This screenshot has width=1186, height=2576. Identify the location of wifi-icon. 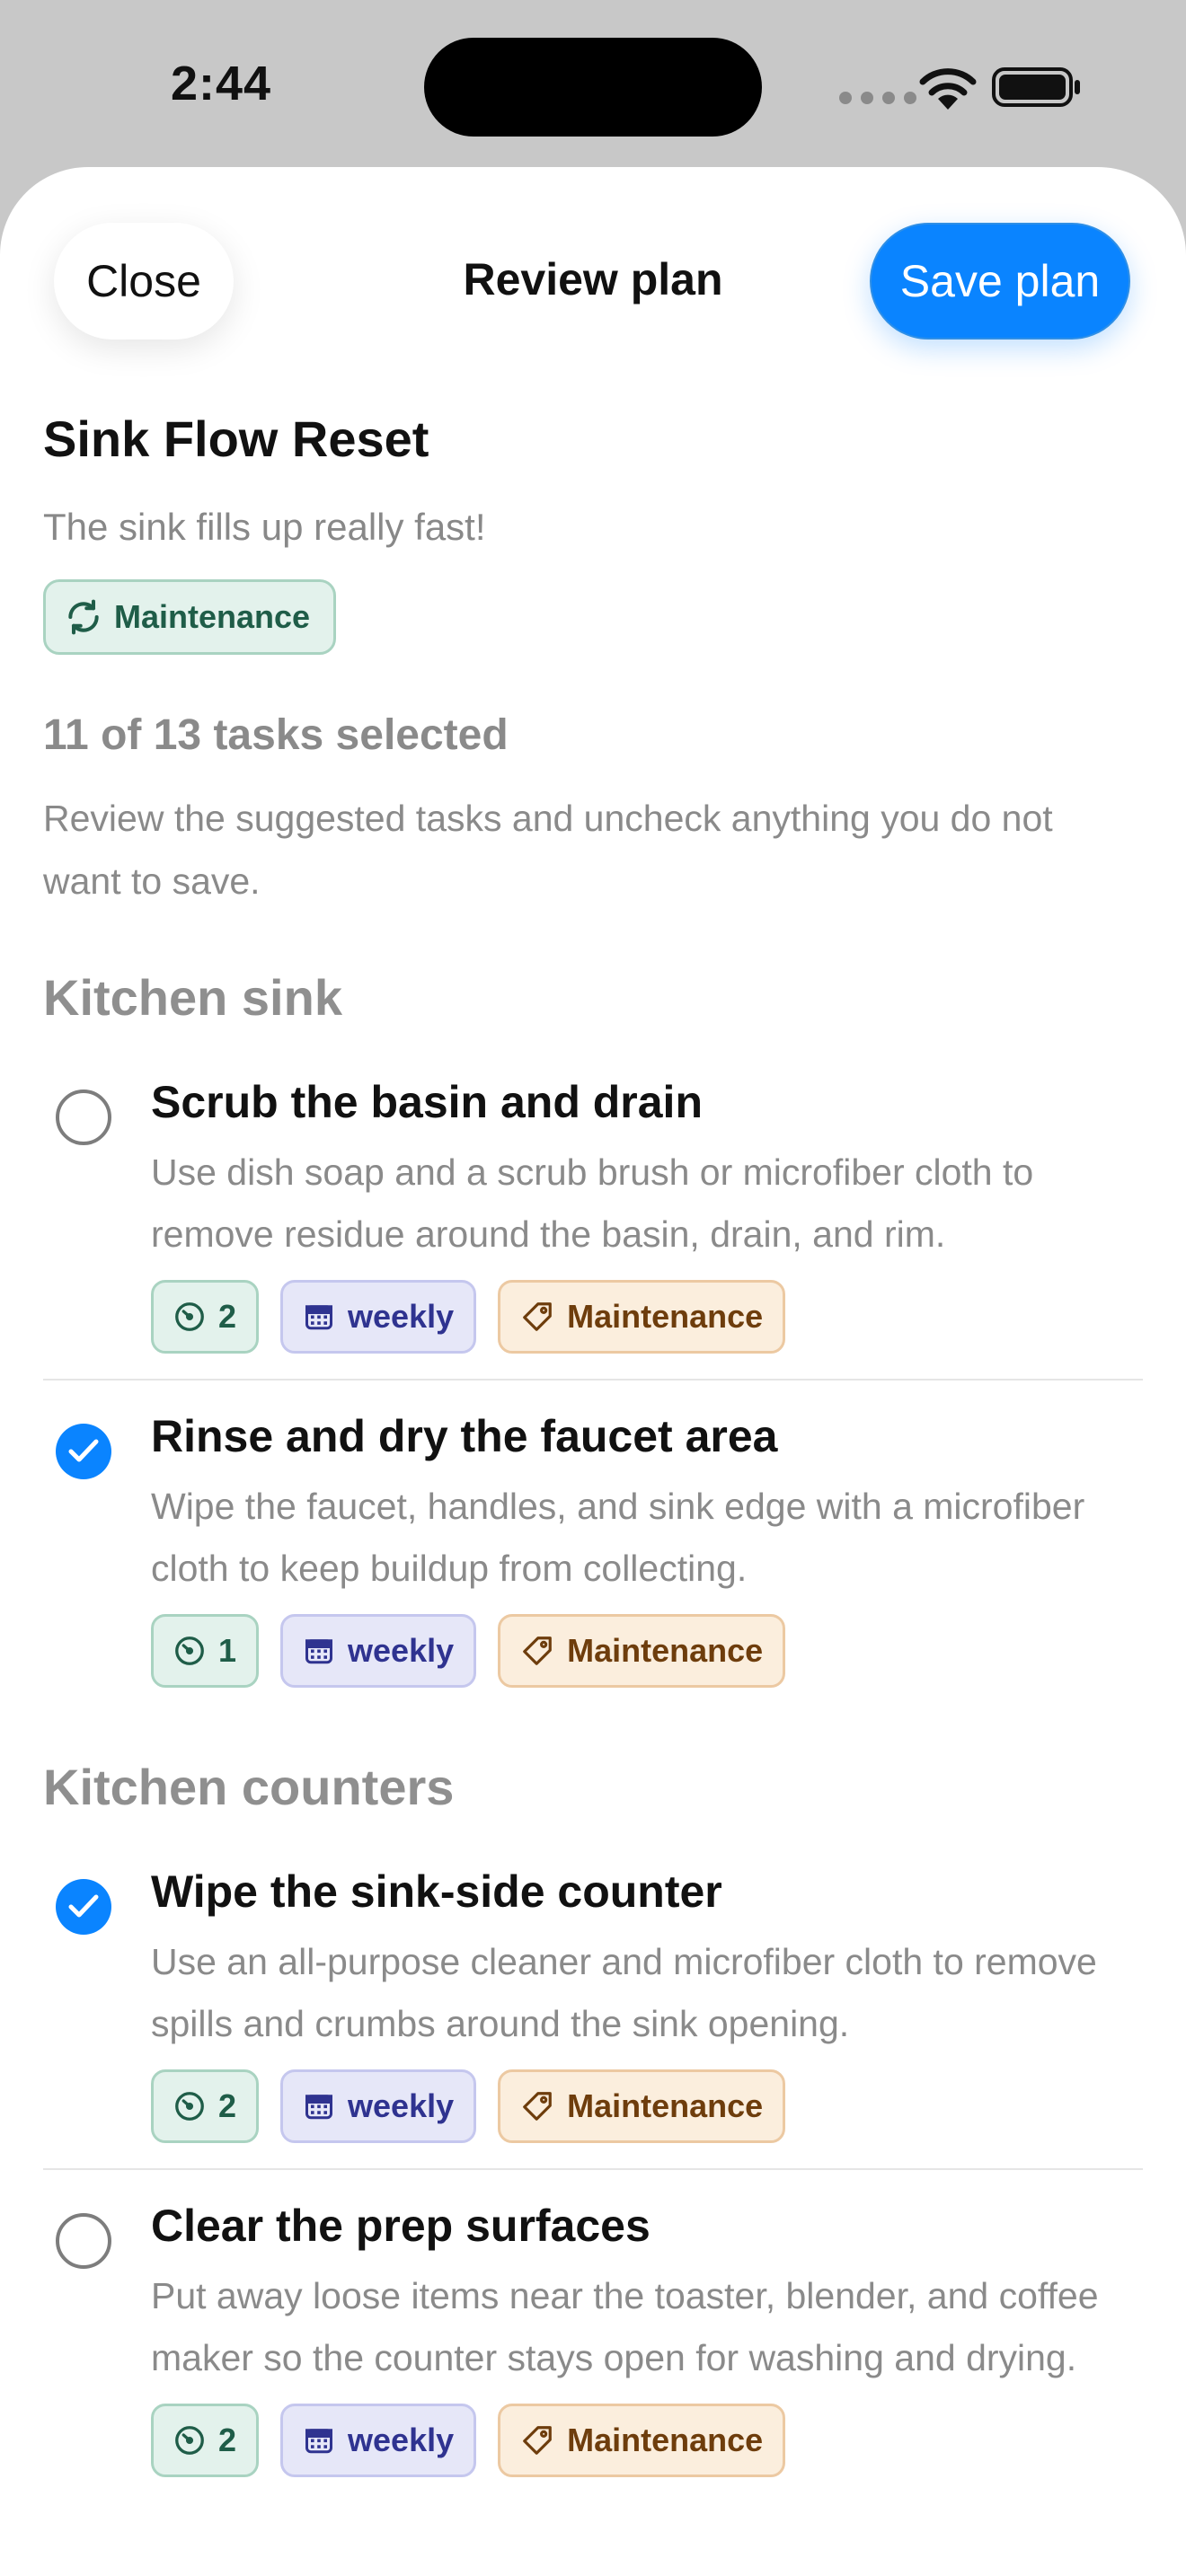
(948, 89).